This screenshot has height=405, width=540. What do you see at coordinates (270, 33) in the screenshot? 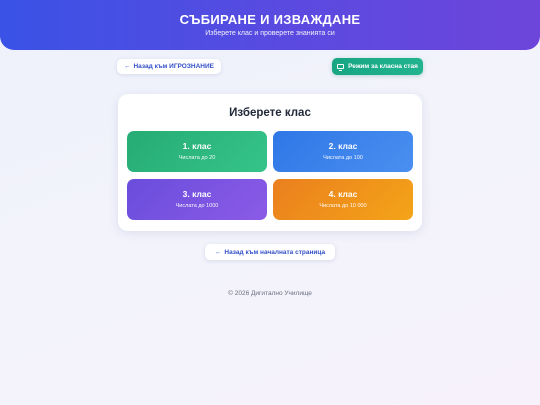
I see `page-subtitle: Изберете клас и проверете знанията си` at bounding box center [270, 33].